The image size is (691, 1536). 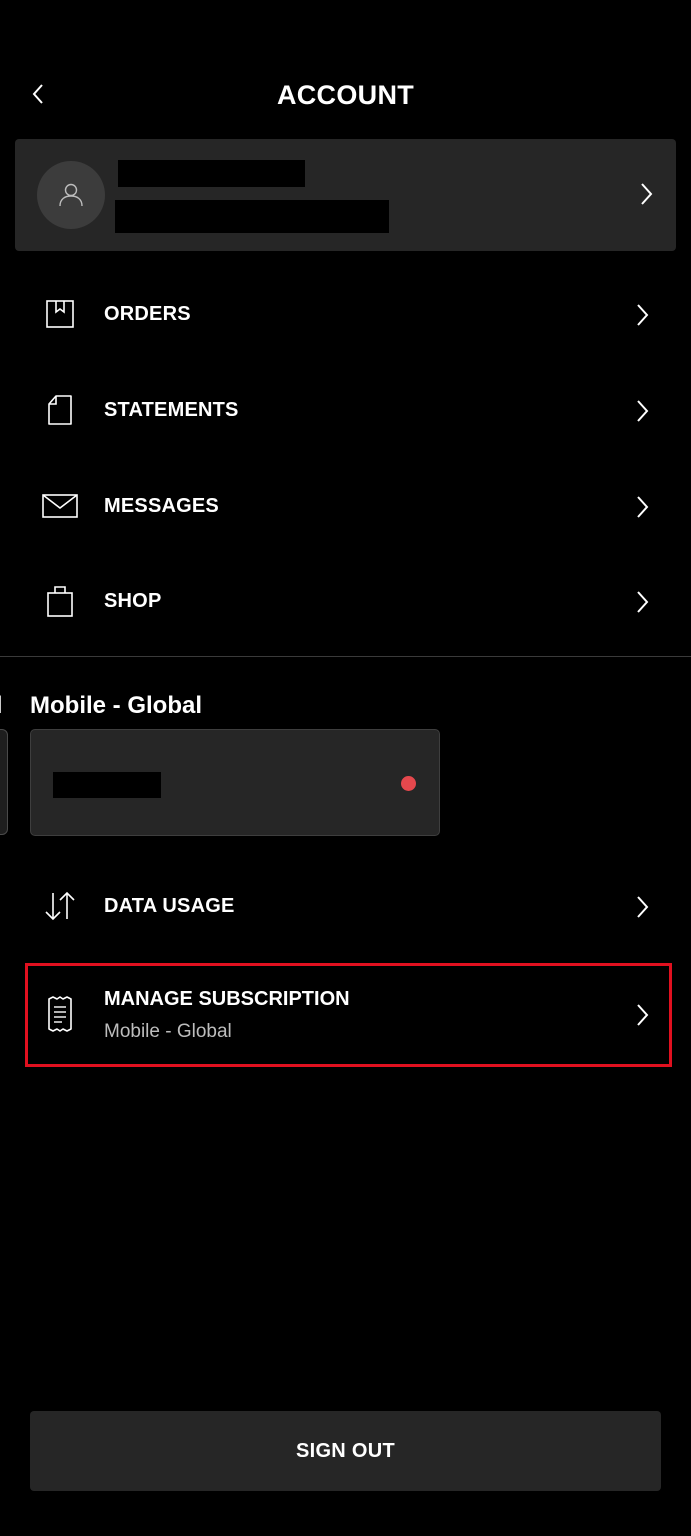 I want to click on avatar, so click(x=71, y=195).